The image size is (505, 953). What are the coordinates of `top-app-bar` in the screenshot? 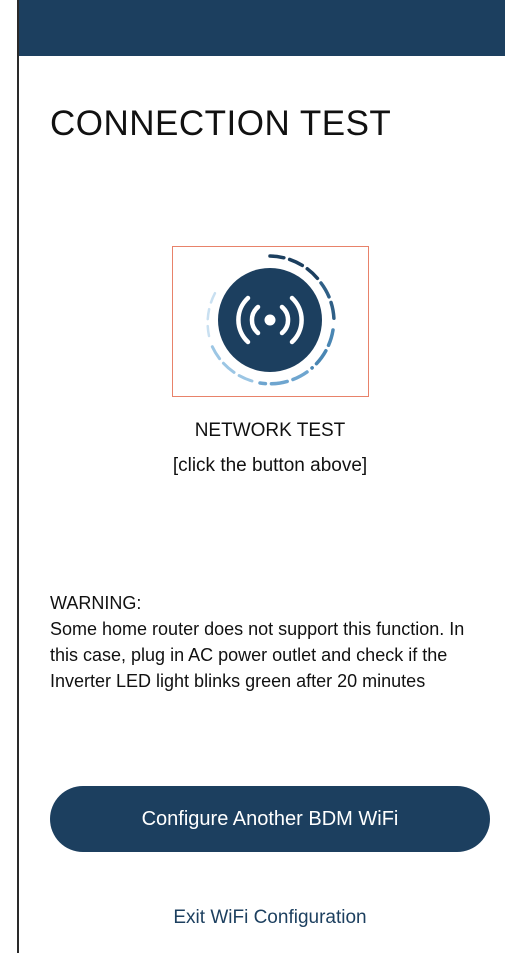 It's located at (262, 28).